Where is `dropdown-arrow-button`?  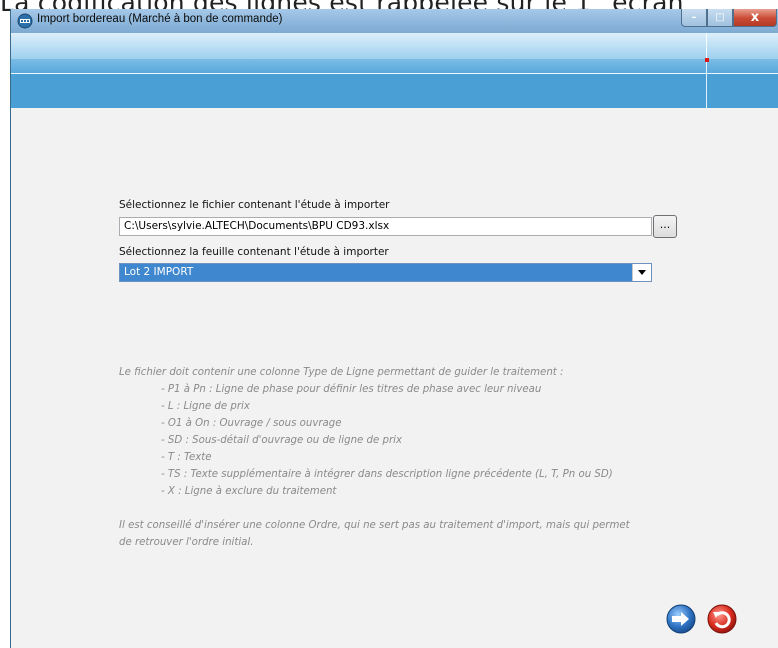 dropdown-arrow-button is located at coordinates (641, 272).